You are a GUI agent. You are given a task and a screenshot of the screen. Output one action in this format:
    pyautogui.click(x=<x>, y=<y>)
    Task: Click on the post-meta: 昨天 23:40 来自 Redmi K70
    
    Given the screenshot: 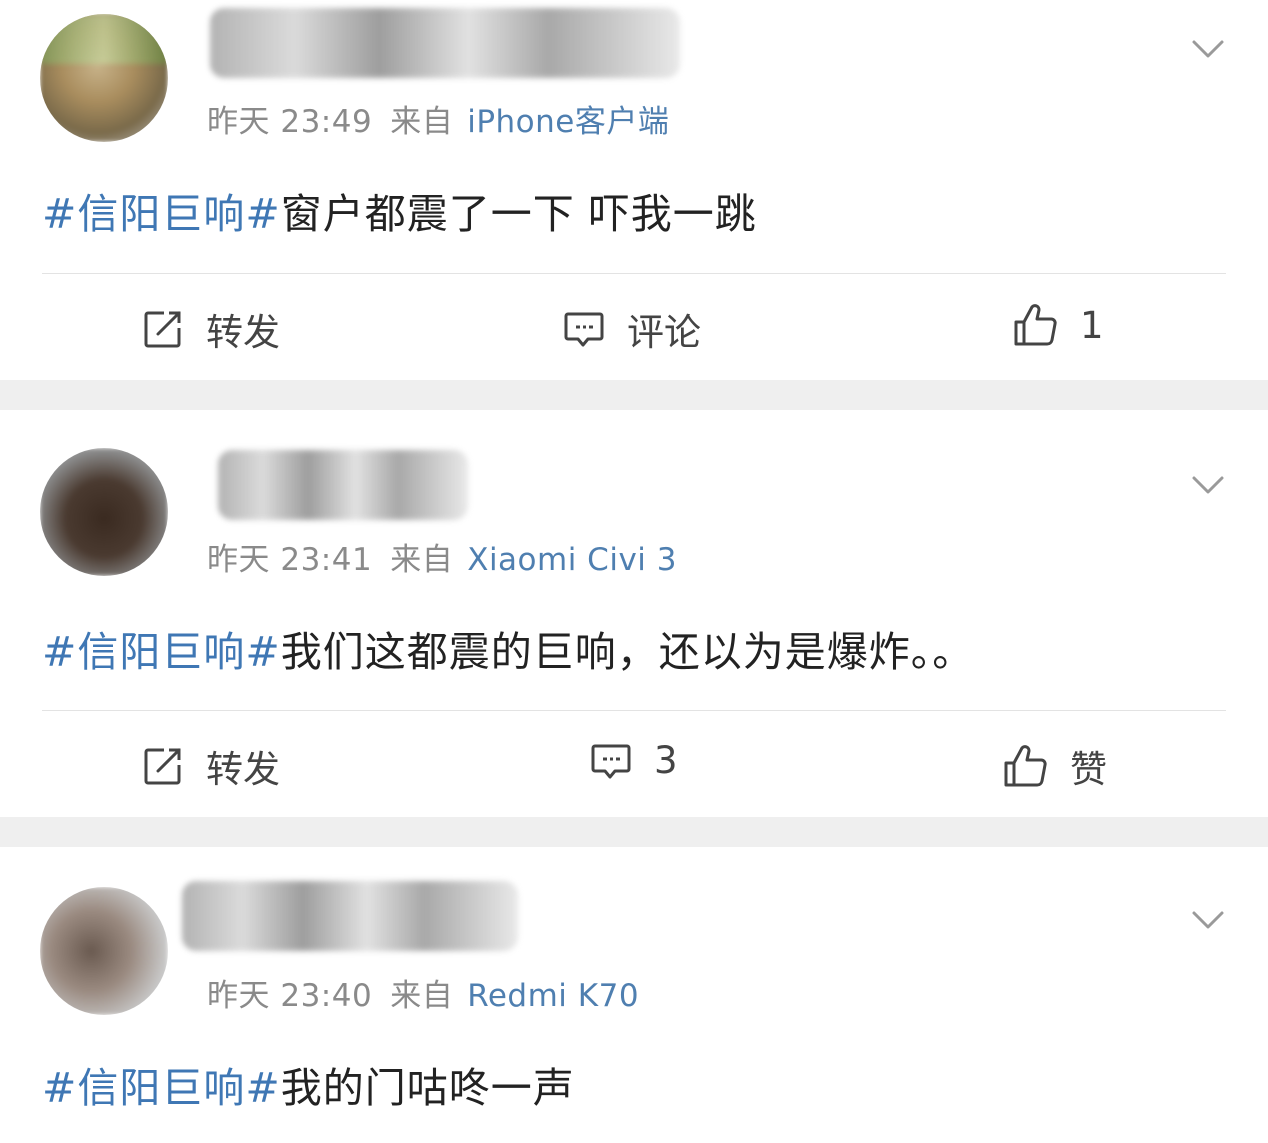 What is the action you would take?
    pyautogui.click(x=423, y=992)
    